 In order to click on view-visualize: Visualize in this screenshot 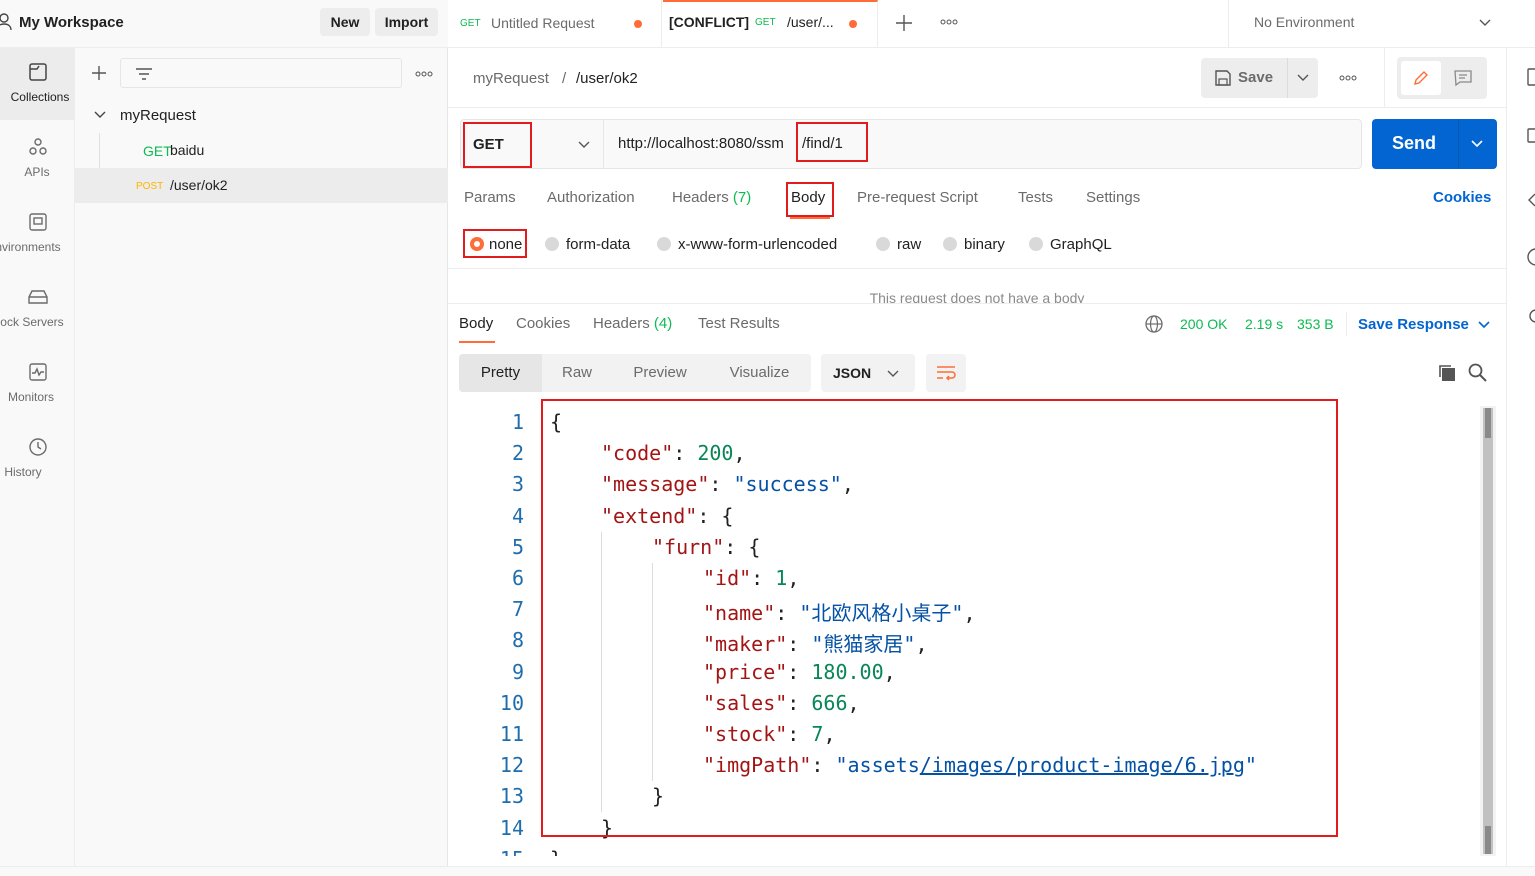, I will do `click(759, 373)`.